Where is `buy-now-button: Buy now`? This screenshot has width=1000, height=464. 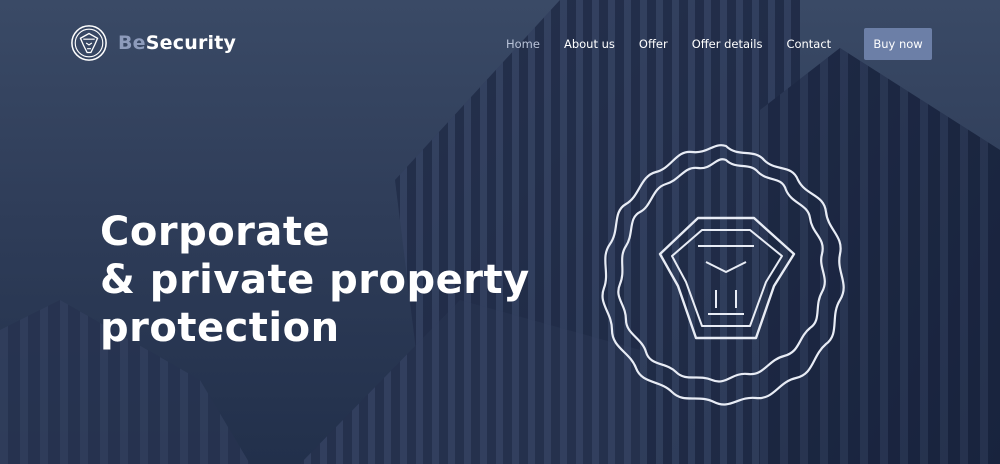 buy-now-button: Buy now is located at coordinates (898, 44).